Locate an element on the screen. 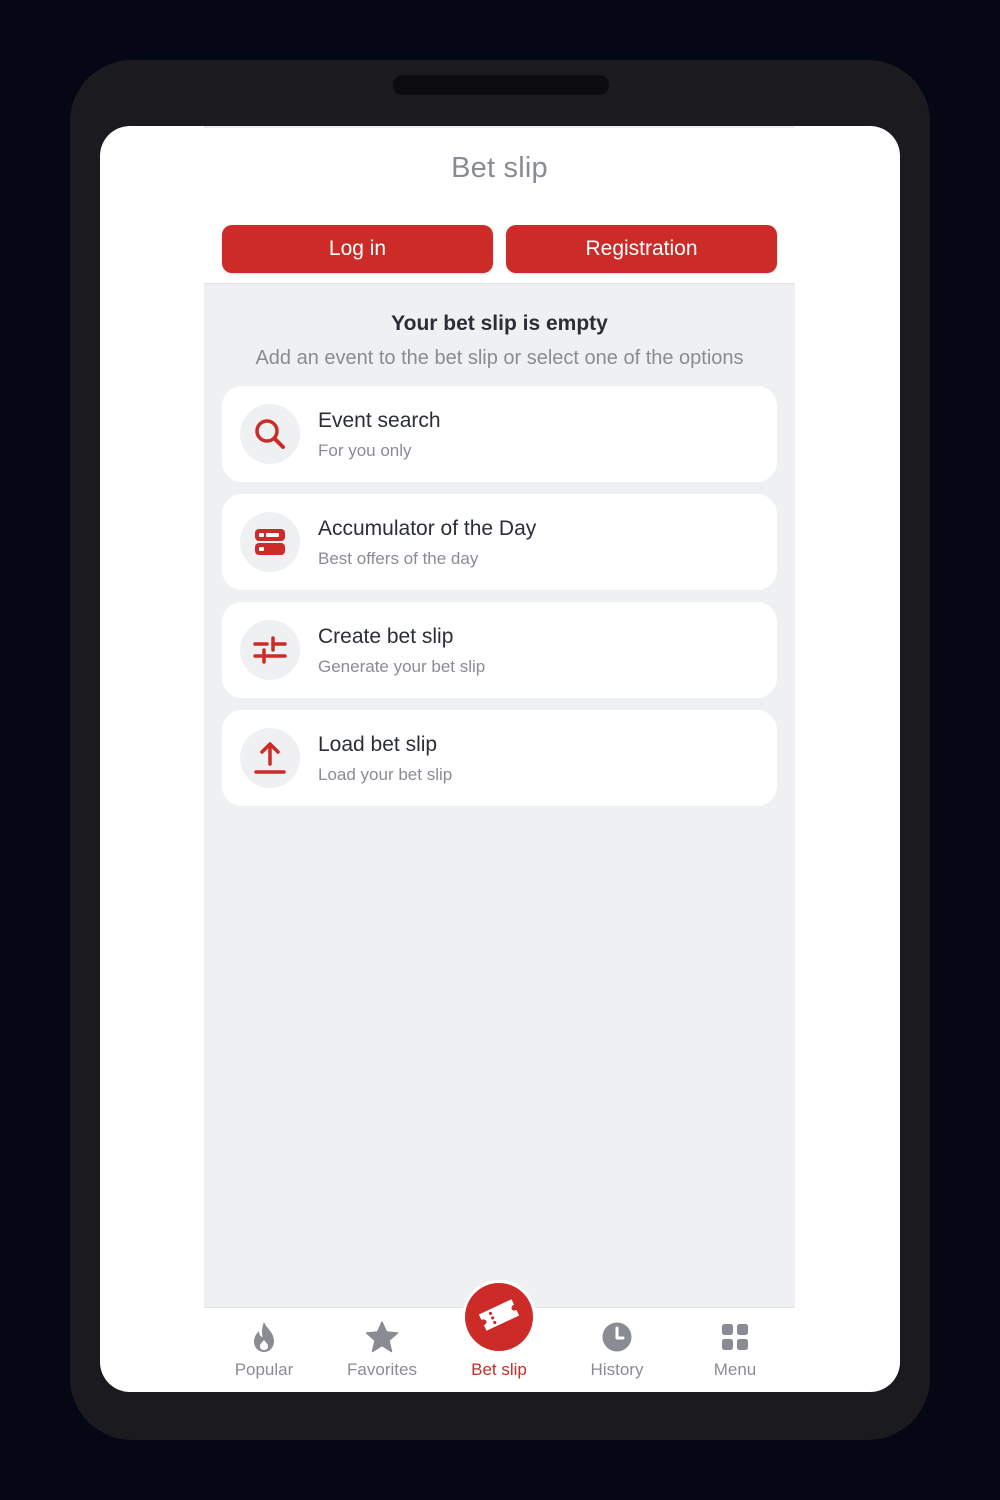  option-subtitle: For you only is located at coordinates (365, 450).